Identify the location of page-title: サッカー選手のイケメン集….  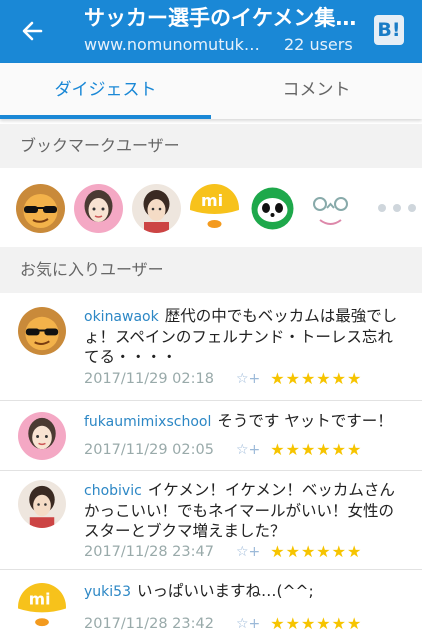
(220, 18).